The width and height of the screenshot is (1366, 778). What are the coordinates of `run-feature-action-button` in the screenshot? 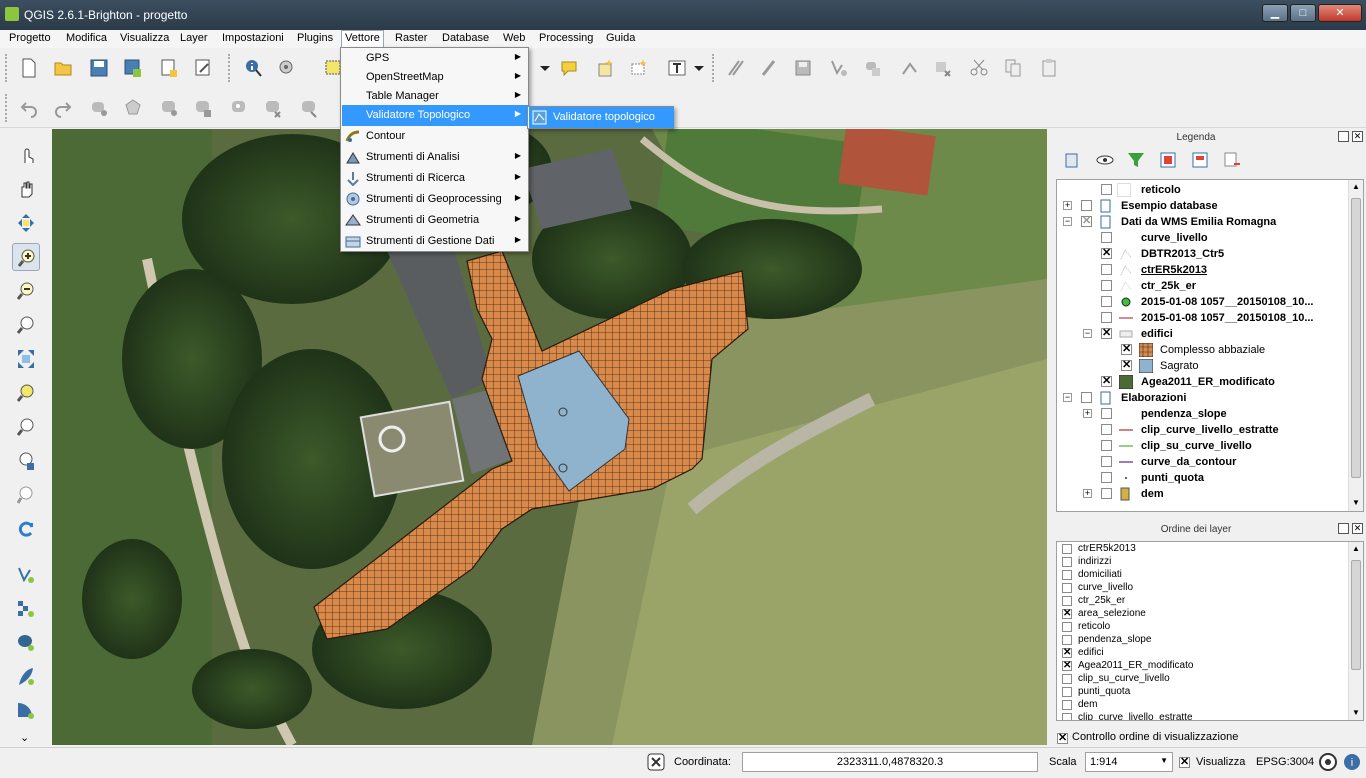 It's located at (287, 68).